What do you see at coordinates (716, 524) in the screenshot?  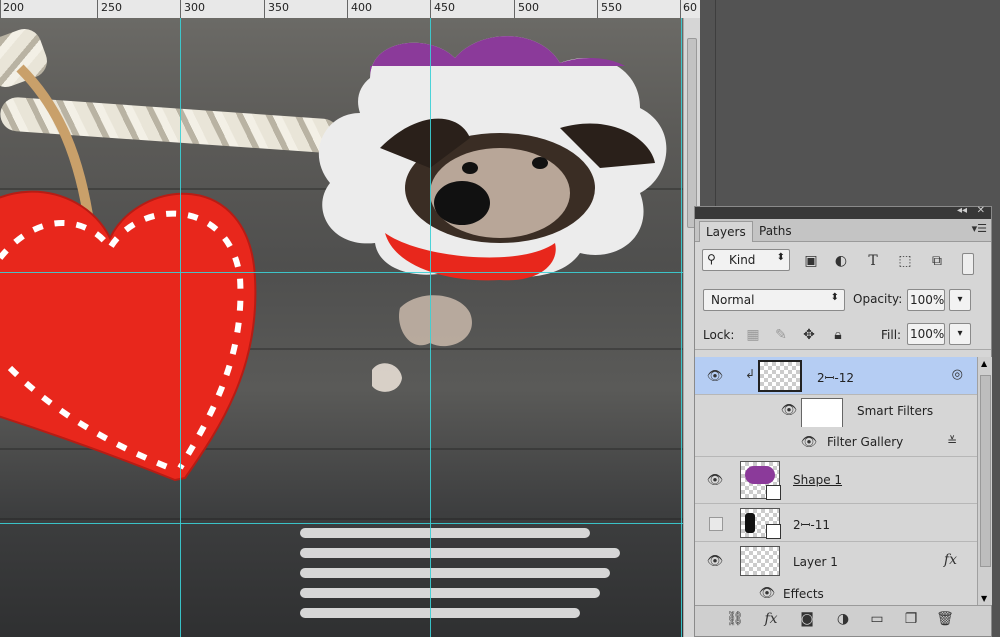 I see `visibility-toggle-off` at bounding box center [716, 524].